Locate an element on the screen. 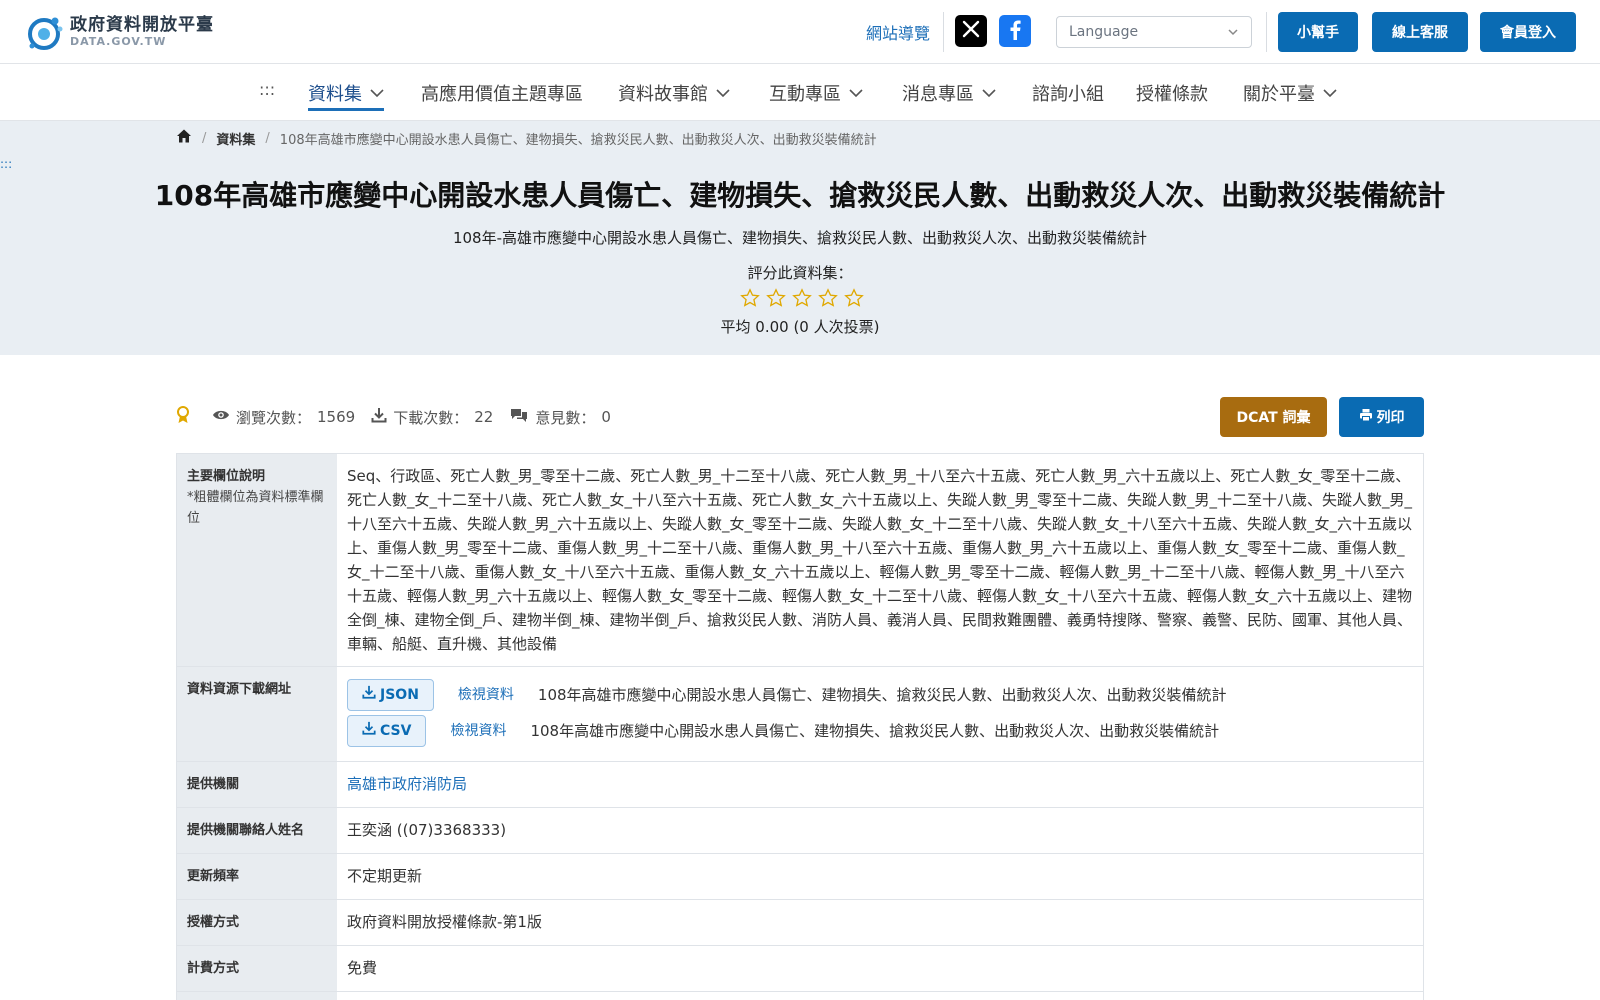 This screenshot has width=1600, height=1000. download-json-button: JSON is located at coordinates (390, 695).